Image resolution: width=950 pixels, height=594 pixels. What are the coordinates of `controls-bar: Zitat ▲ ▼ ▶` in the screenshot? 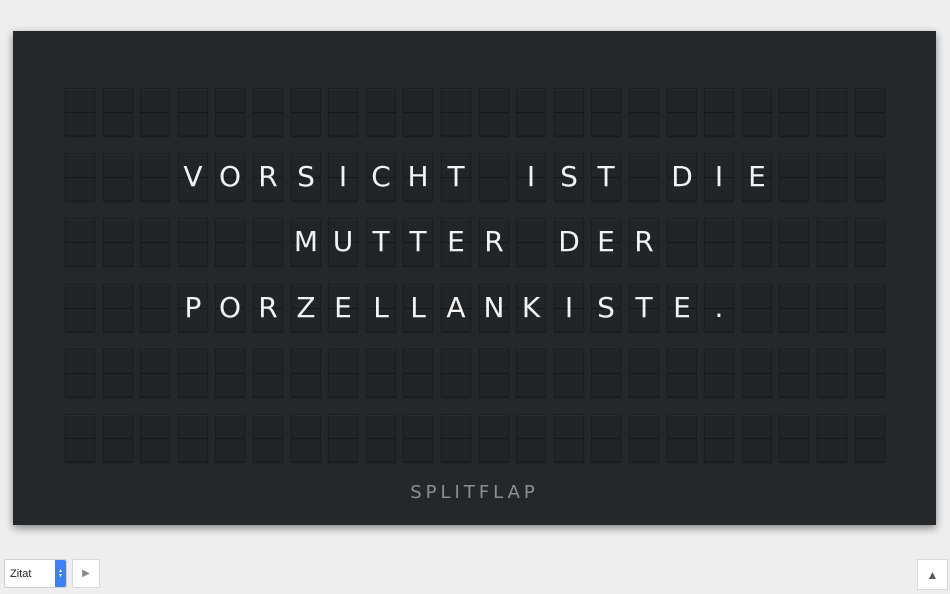 It's located at (52, 574).